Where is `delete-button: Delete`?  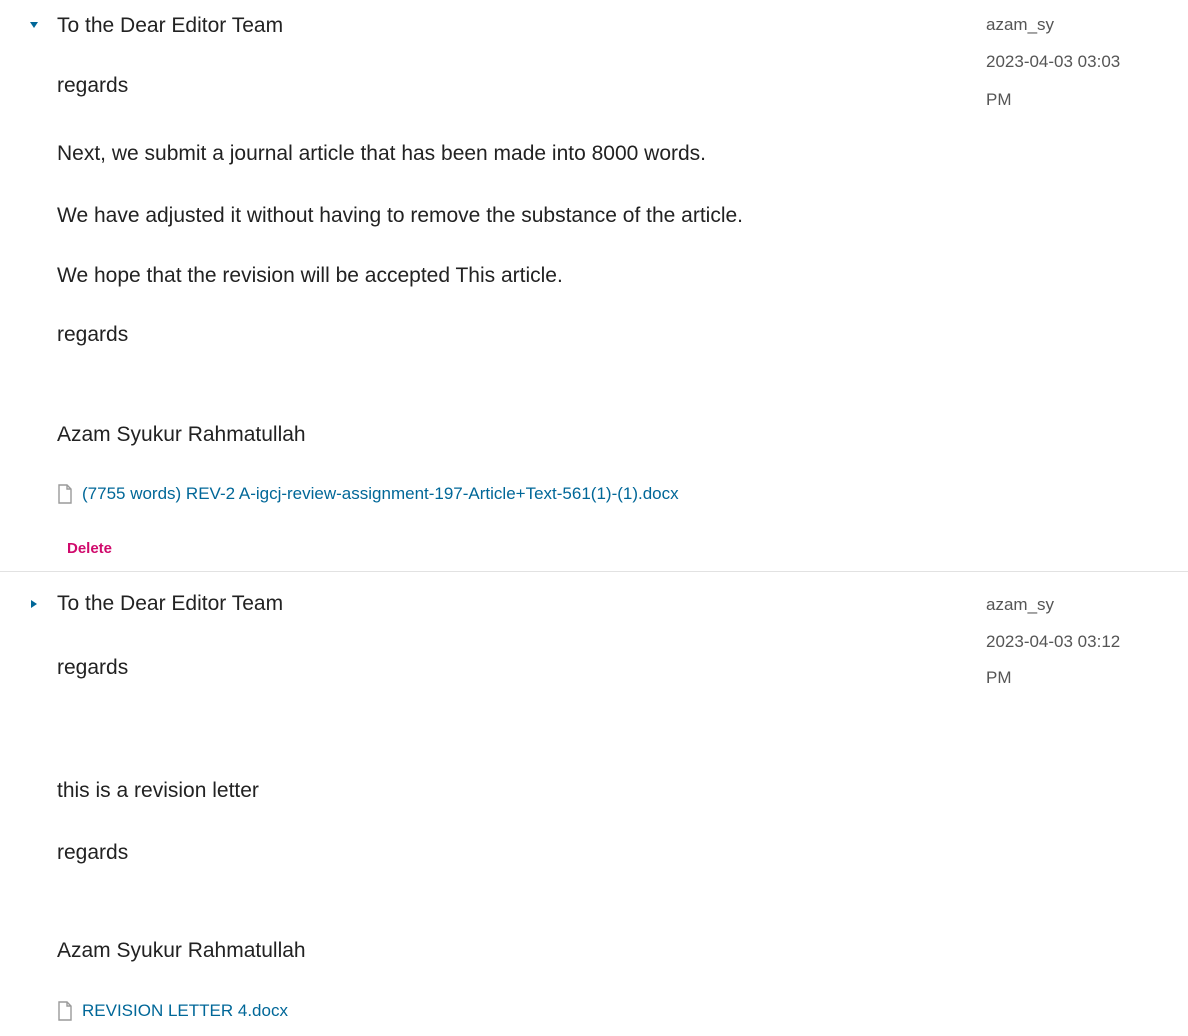 delete-button: Delete is located at coordinates (89, 549).